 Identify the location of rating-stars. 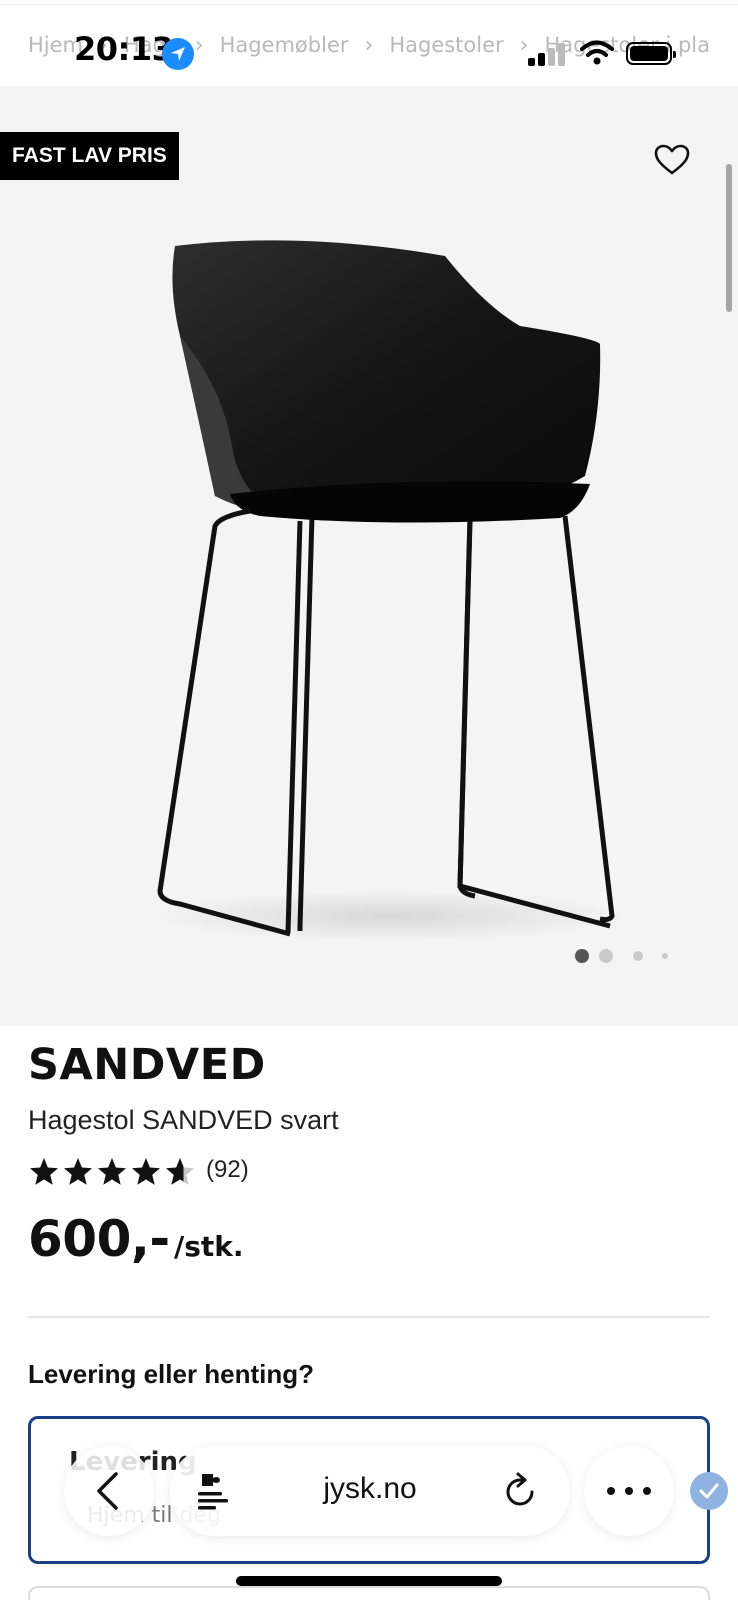
(113, 1173).